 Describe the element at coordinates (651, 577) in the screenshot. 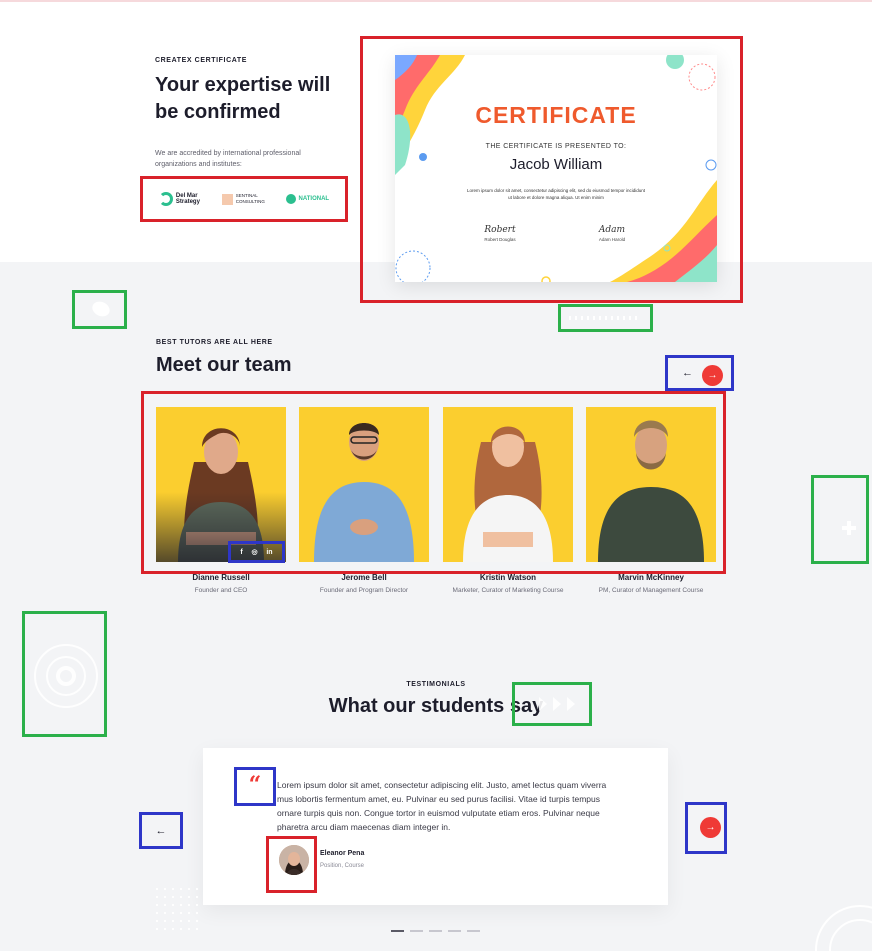

I see `member-name: Marvin McKinney` at that location.